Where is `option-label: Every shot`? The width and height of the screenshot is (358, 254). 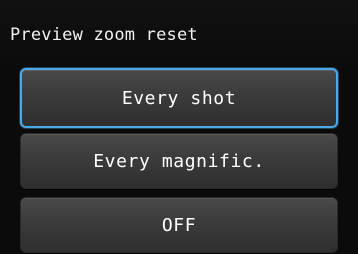 option-label: Every shot is located at coordinates (179, 98).